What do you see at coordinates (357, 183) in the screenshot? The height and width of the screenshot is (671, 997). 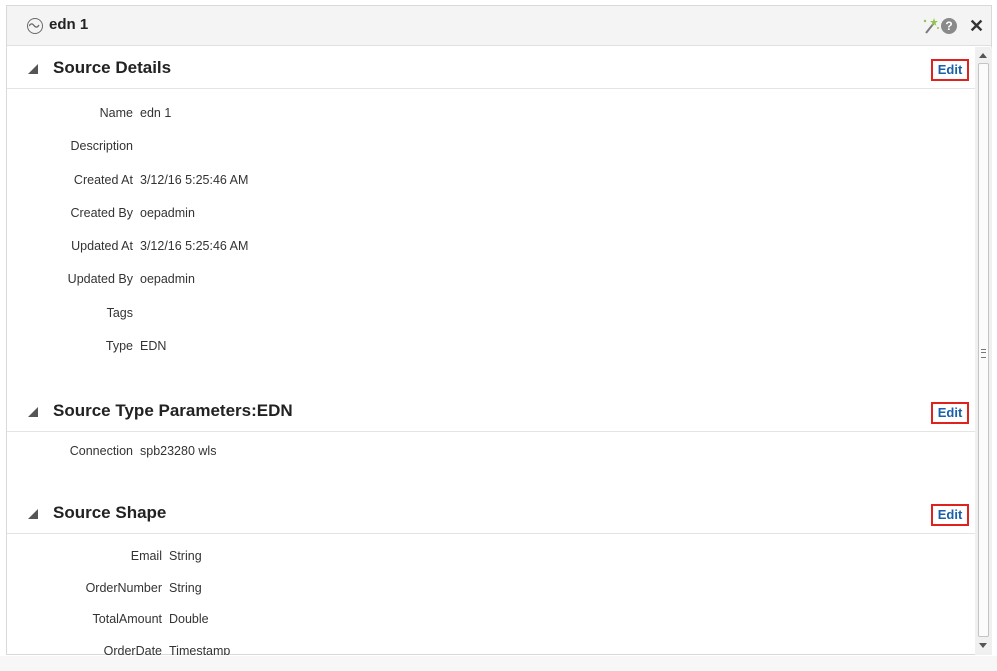 I see `field-row: Created At 3/12/16 5:25:46 AM` at bounding box center [357, 183].